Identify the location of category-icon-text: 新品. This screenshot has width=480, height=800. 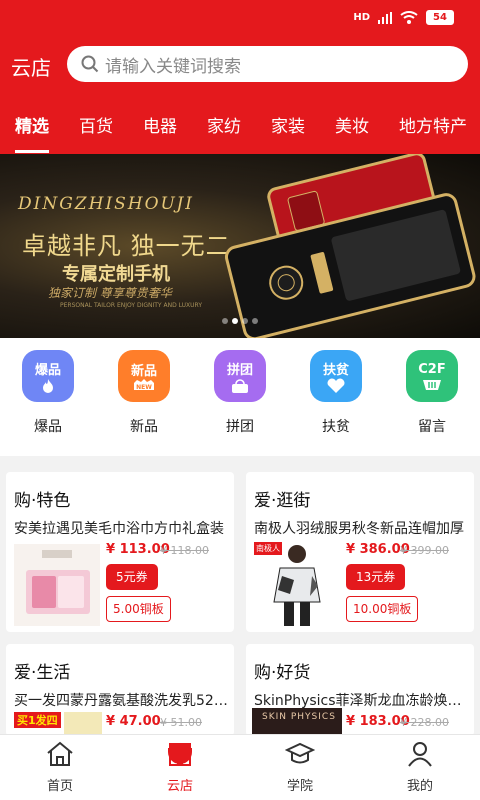
(143, 371).